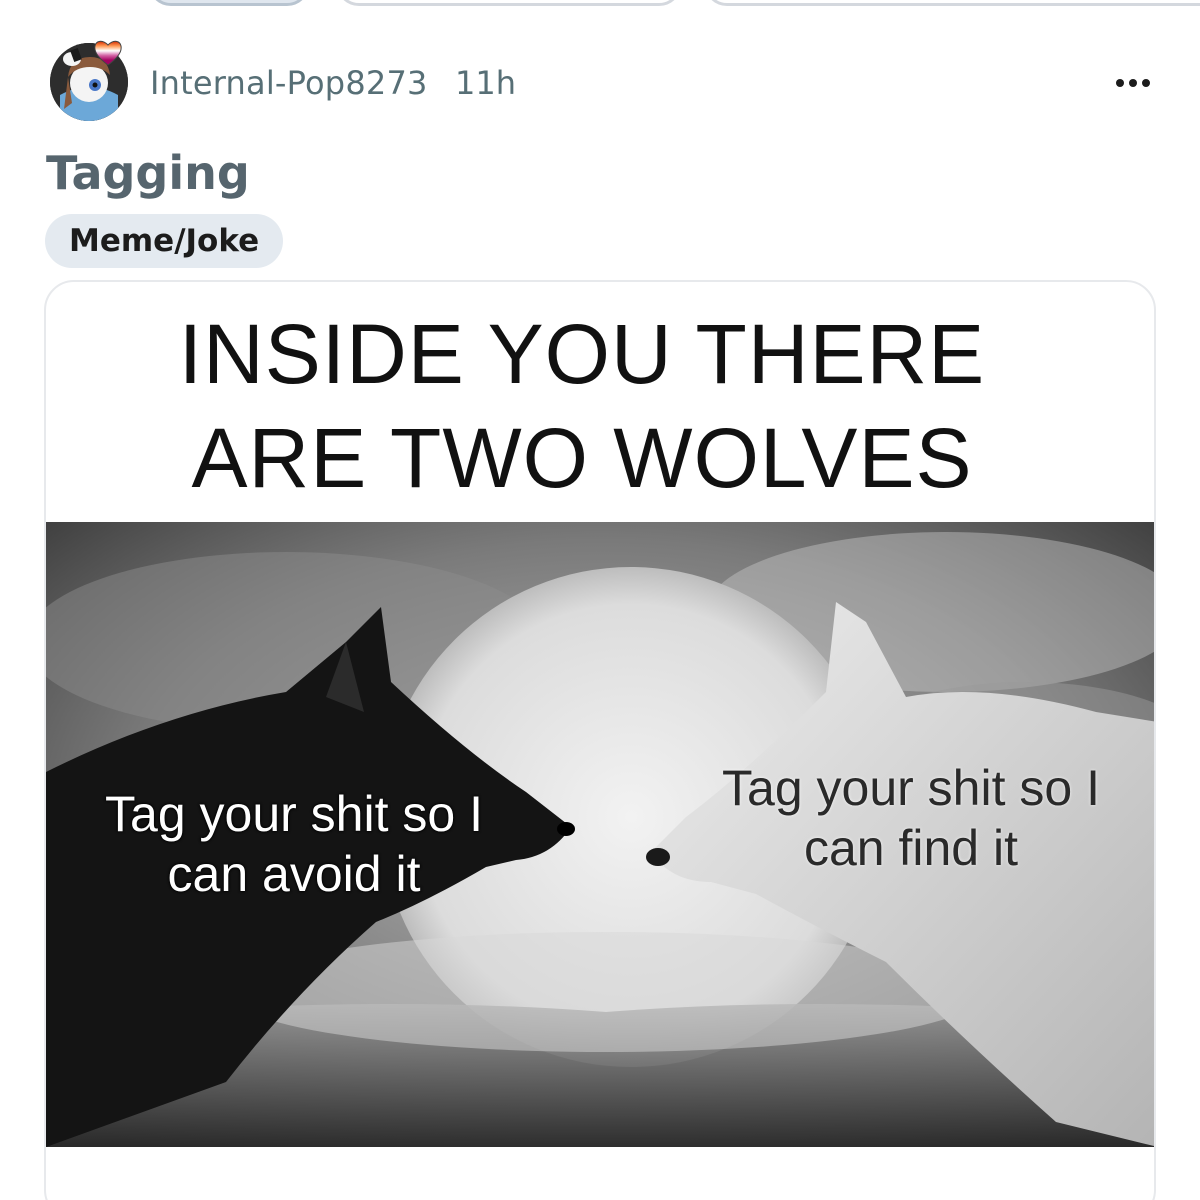 The width and height of the screenshot is (1200, 1200). What do you see at coordinates (582, 458) in the screenshot?
I see `meme-caption-line: ARE TWO WOLVES` at bounding box center [582, 458].